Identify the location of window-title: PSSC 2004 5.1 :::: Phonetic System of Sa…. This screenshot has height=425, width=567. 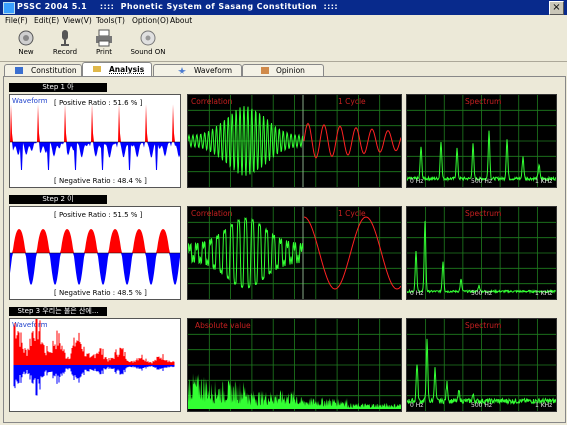
(177, 6).